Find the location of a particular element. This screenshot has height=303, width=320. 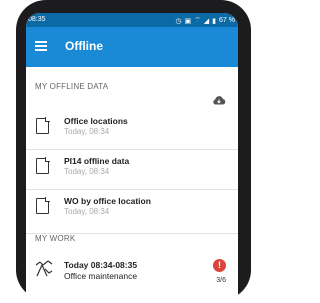

work-item-subtitle: Office maintenance is located at coordinates (101, 276).